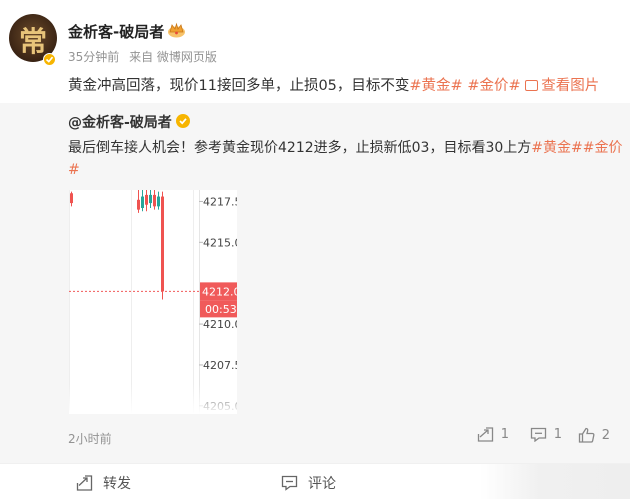  I want to click on repost-hashtag-gold: #黄金#, so click(556, 148).